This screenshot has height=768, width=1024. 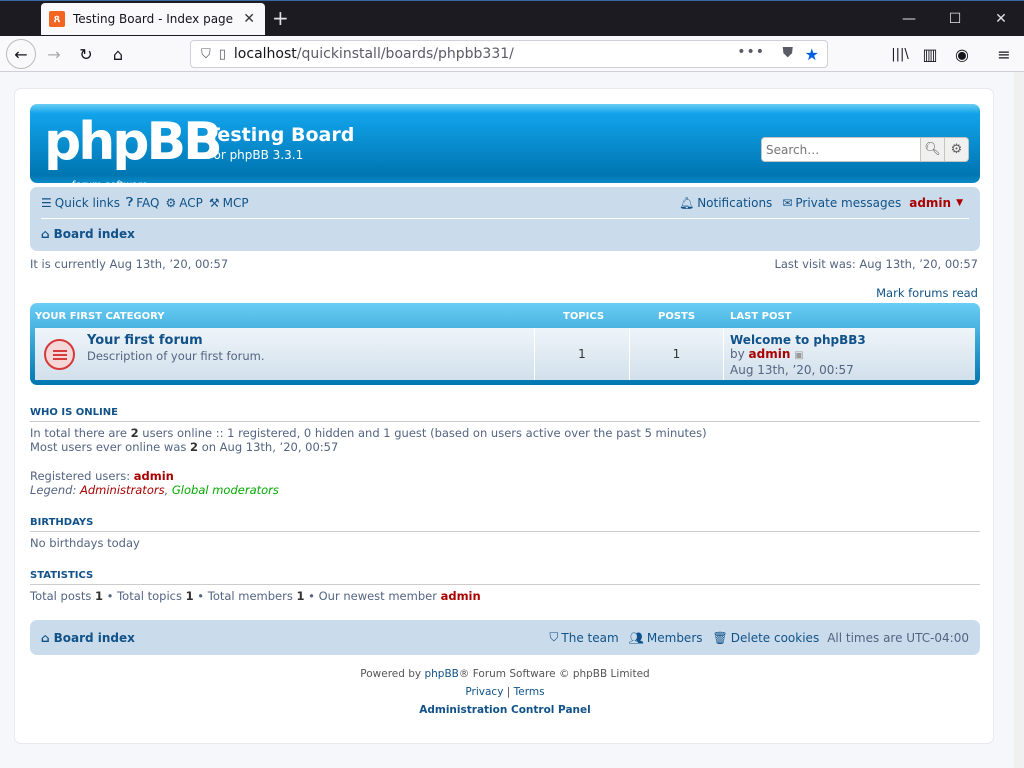 What do you see at coordinates (57, 19) in the screenshot?
I see `xampp-favicon-icon: ጸ` at bounding box center [57, 19].